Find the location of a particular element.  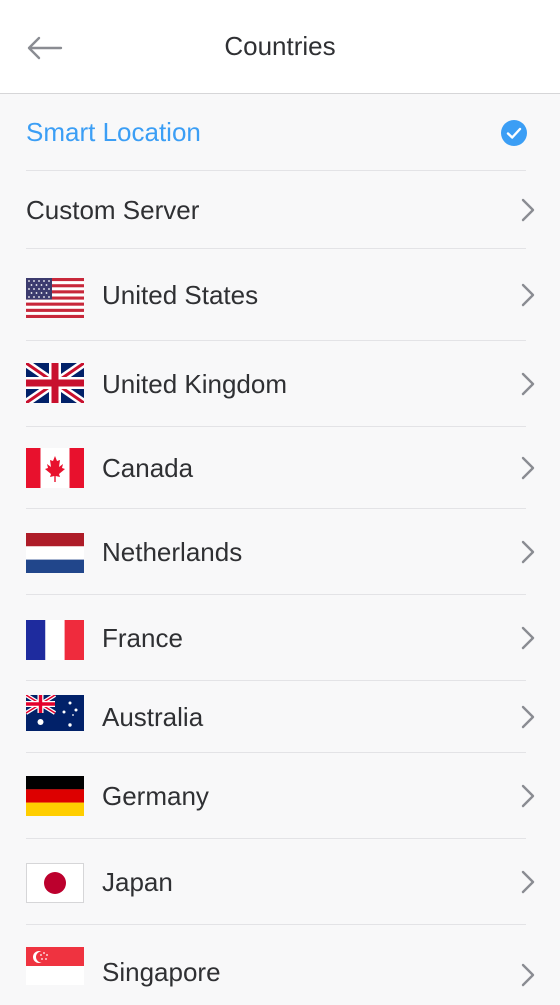

singapore-flag-icon is located at coordinates (55, 966).